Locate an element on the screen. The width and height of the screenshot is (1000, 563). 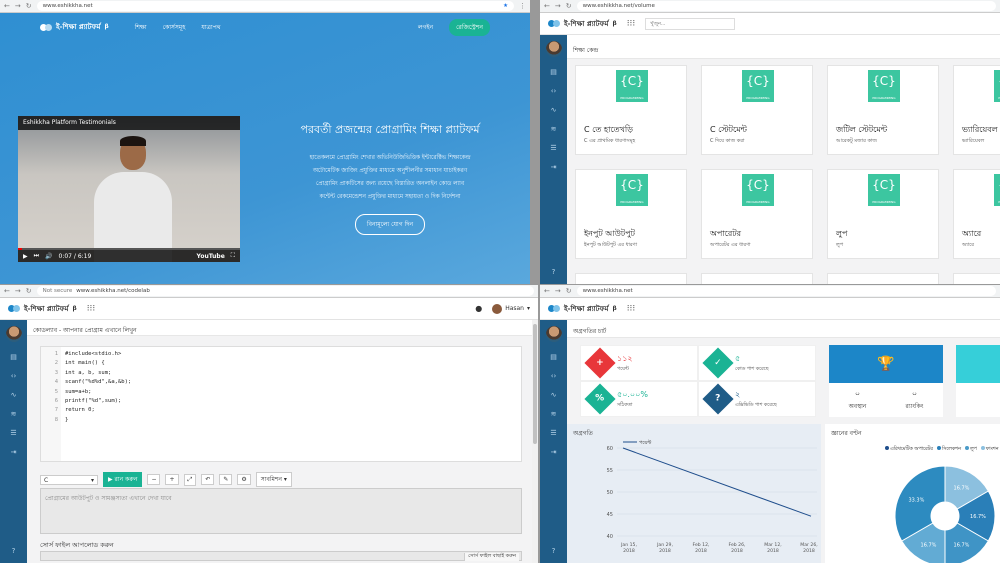
legend-item: সিলেকশন is located at coordinates (948, 450).